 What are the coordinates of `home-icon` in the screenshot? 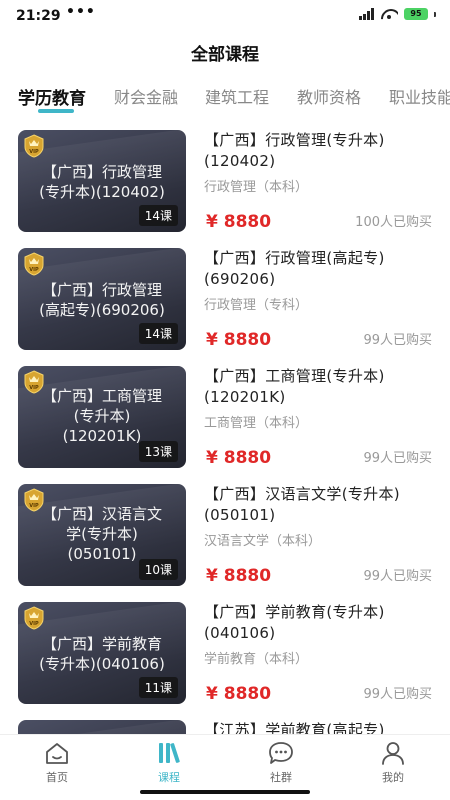 It's located at (57, 753).